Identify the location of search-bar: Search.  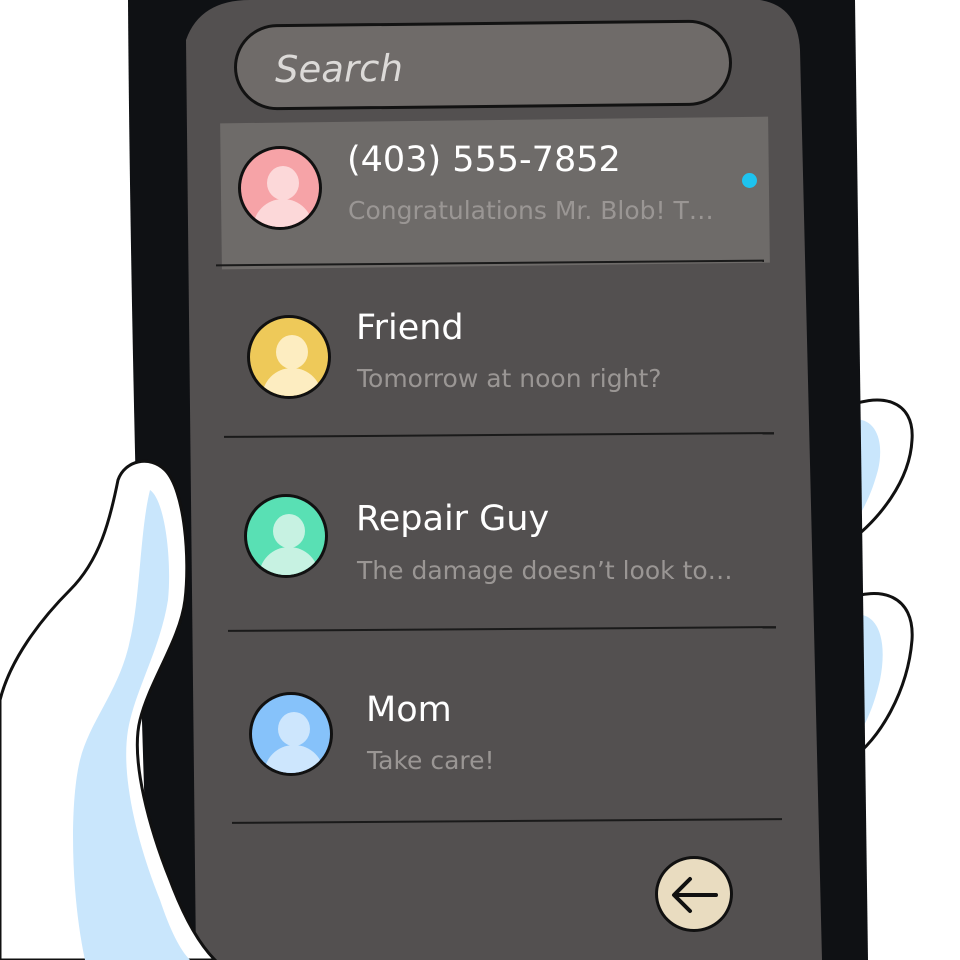
(483, 65).